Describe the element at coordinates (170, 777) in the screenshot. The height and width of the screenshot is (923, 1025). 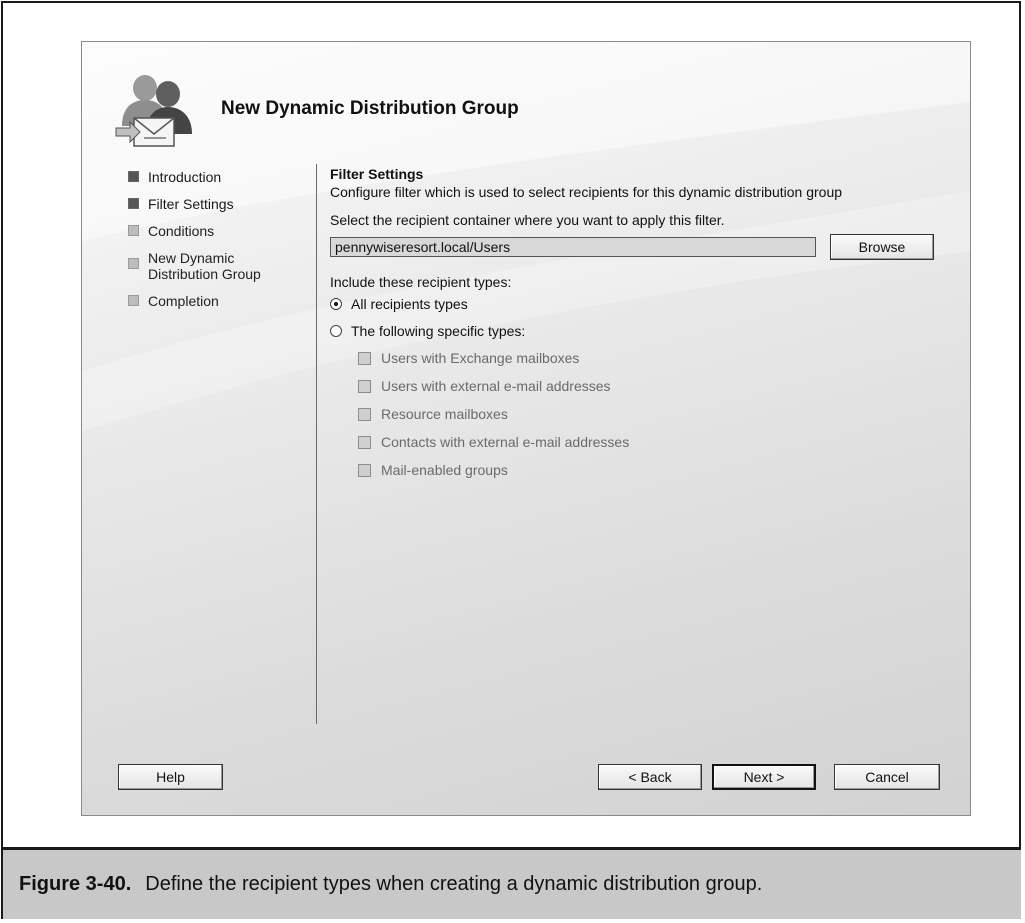
I see `help-button: Help` at that location.